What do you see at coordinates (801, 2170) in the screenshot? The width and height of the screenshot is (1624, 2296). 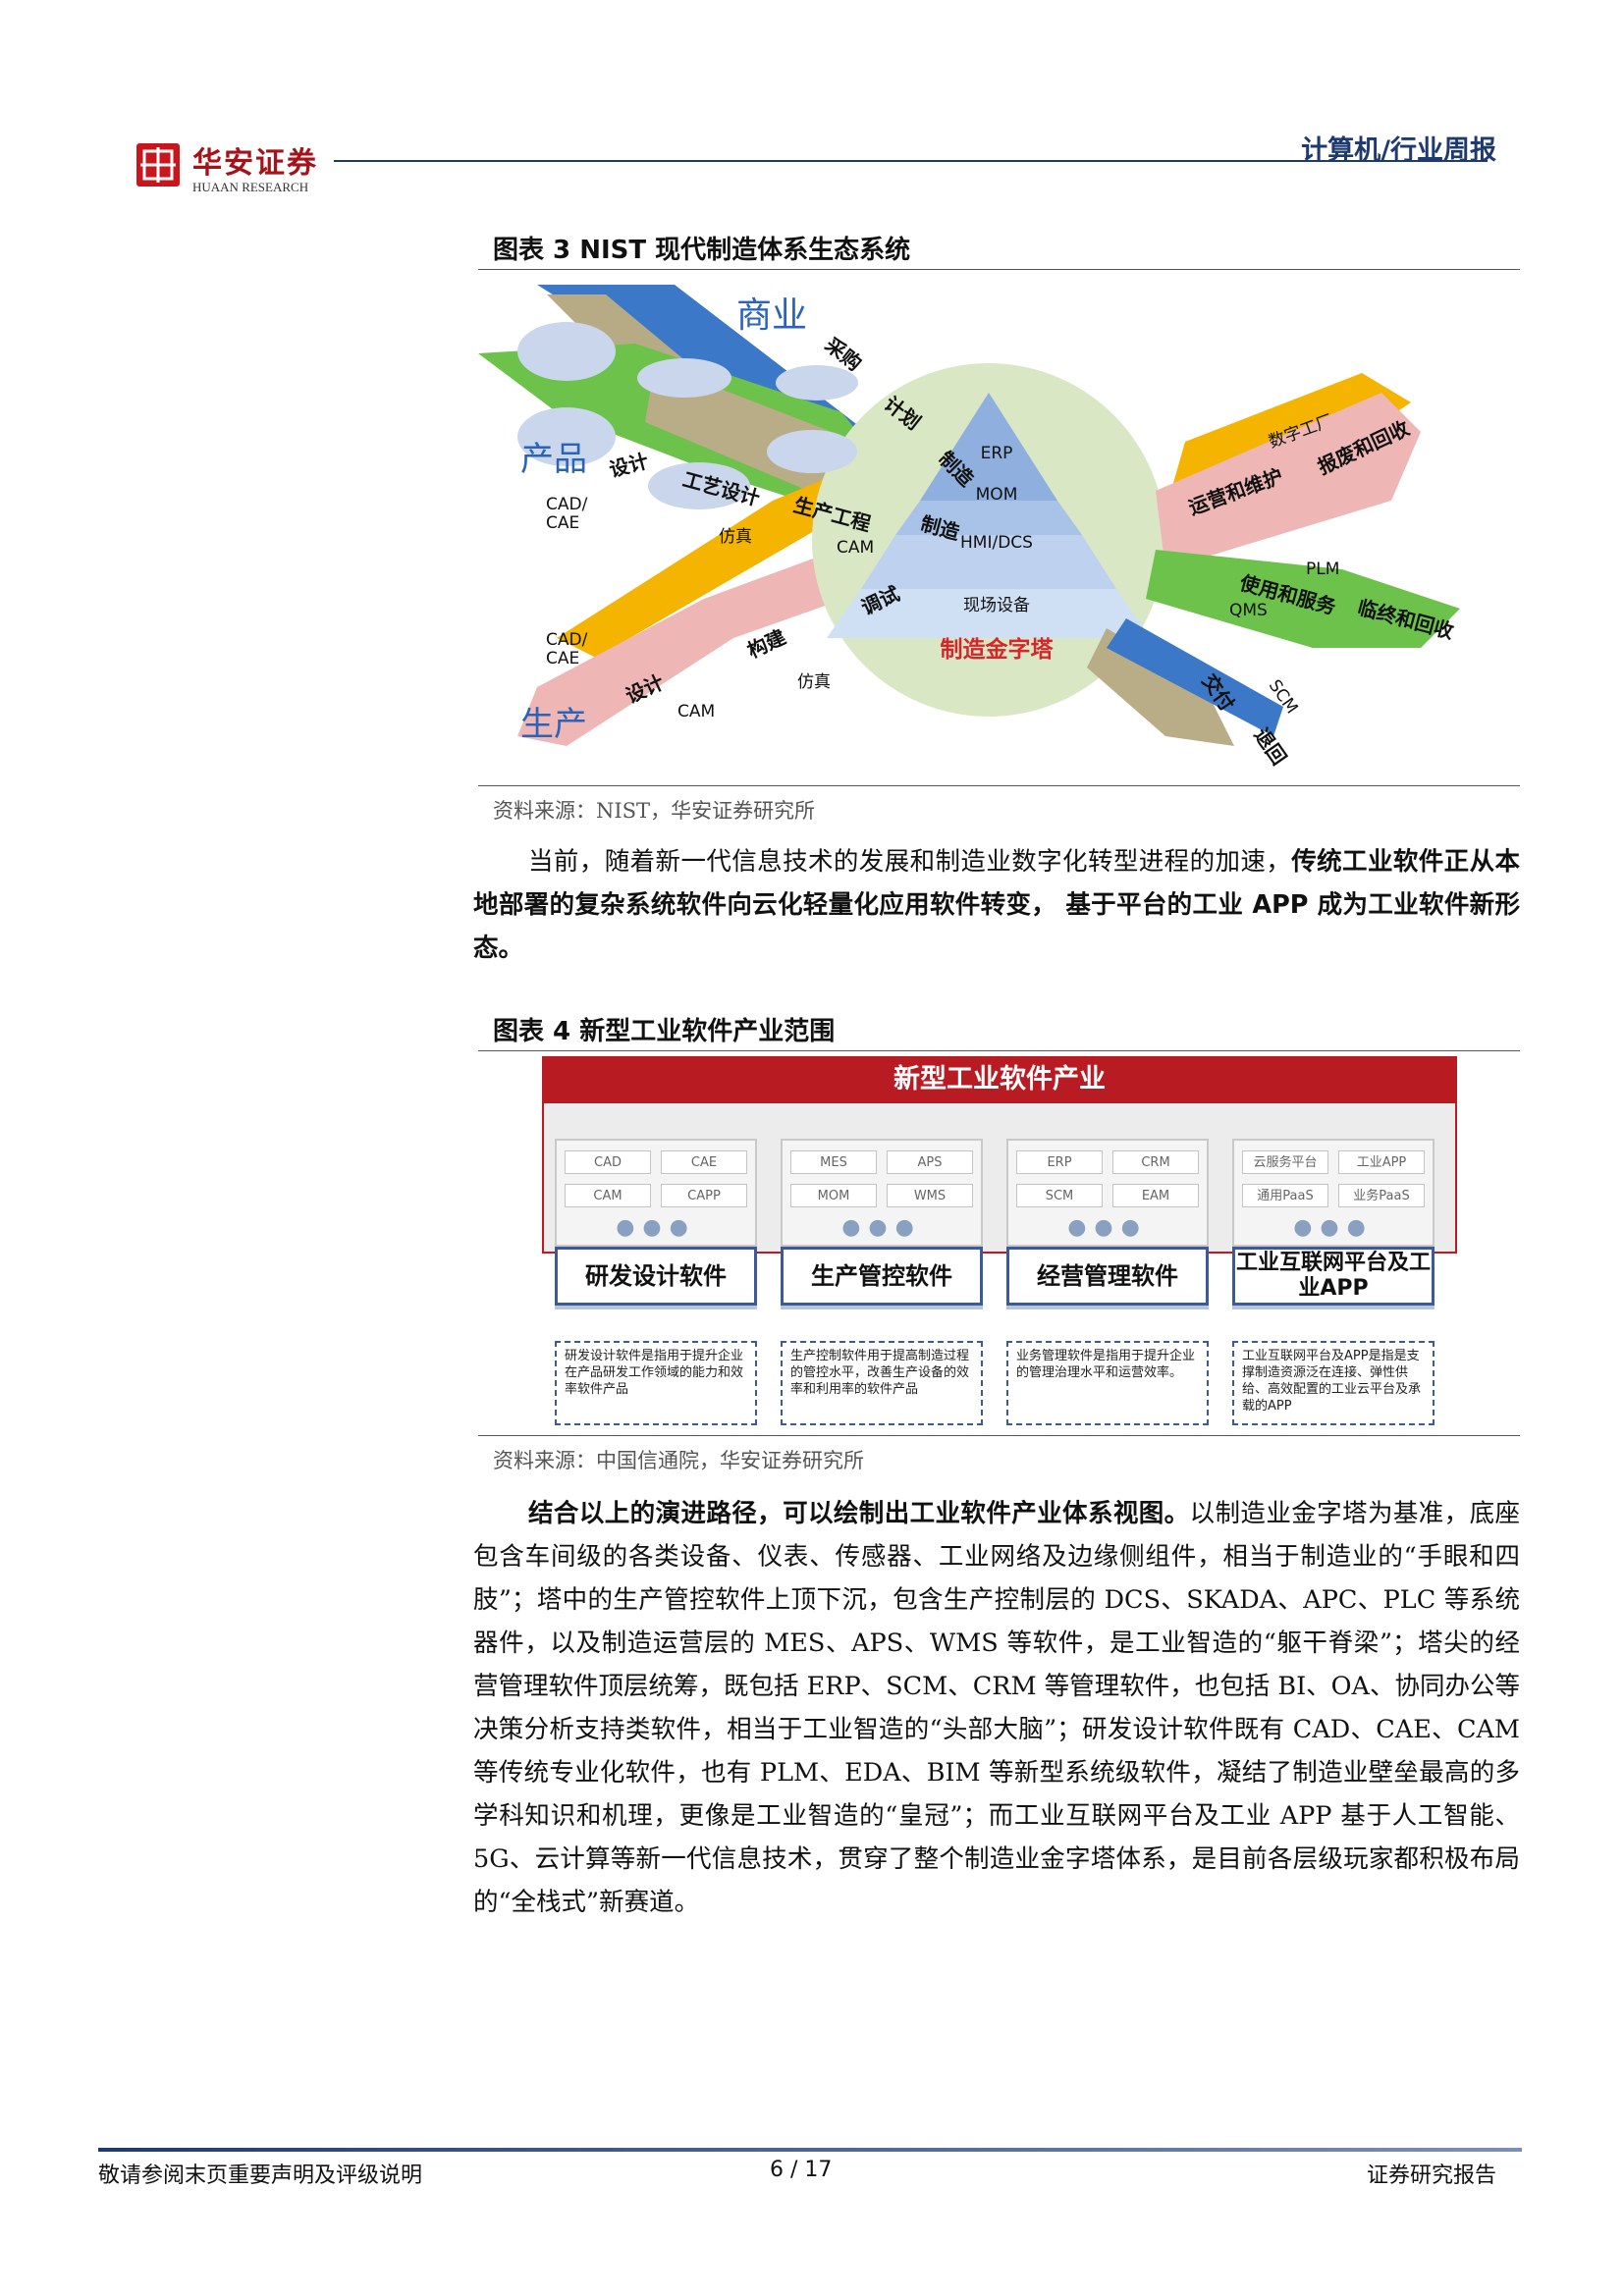 I see `page-number: 6 / 17` at bounding box center [801, 2170].